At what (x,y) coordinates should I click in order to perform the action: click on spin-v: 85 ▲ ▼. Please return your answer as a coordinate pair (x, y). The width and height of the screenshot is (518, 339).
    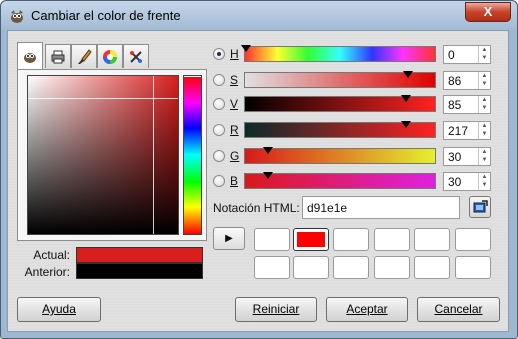
    Looking at the image, I should click on (467, 104).